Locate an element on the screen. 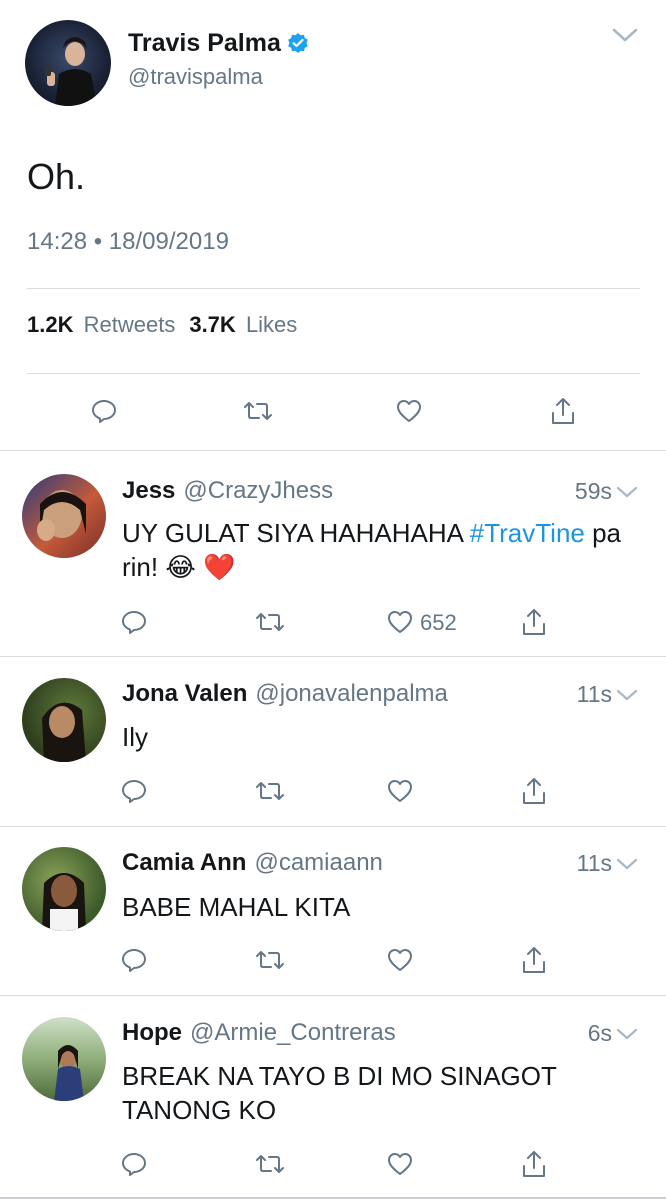 This screenshot has width=666, height=1200. likes-label: Likes is located at coordinates (271, 324).